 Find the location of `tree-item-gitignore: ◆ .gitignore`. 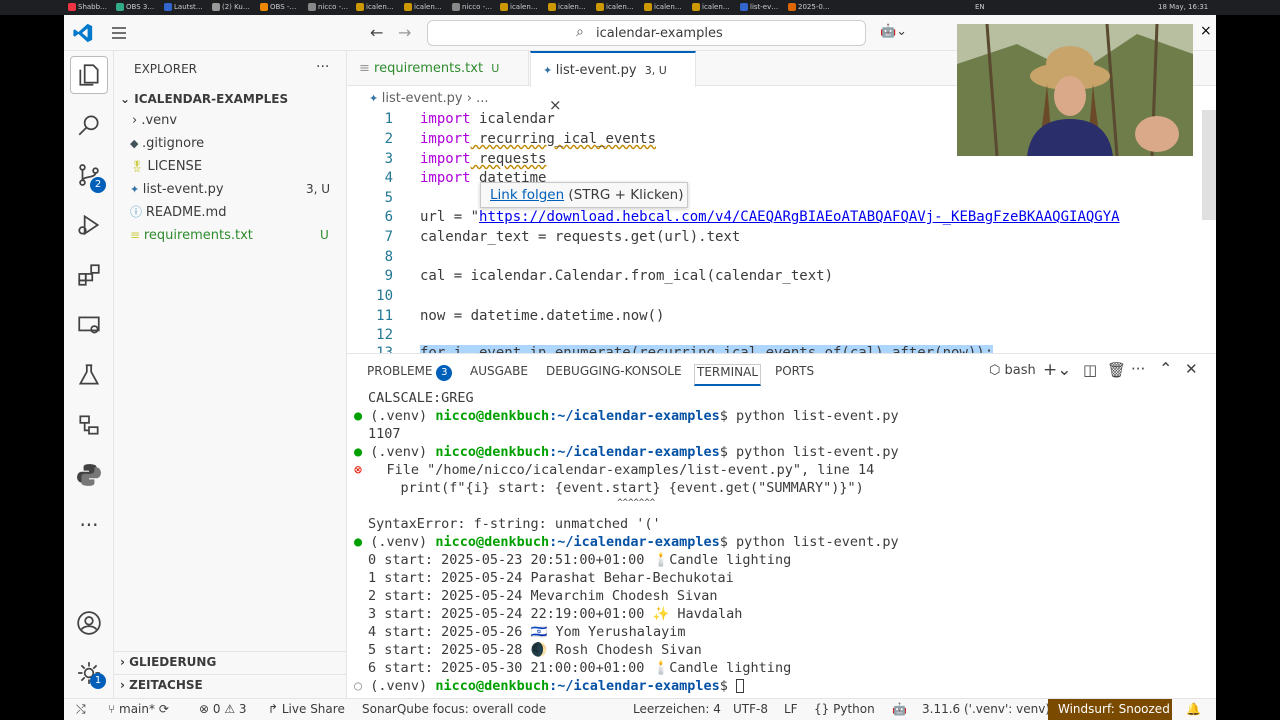

tree-item-gitignore: ◆ .gitignore is located at coordinates (230, 143).